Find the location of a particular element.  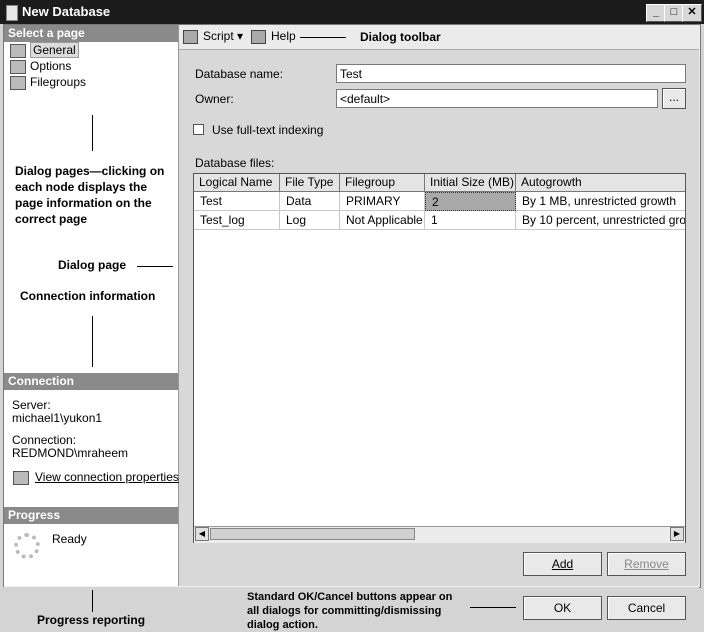

table-cell: By 1 MB, unrestricted growth is located at coordinates (600, 201).